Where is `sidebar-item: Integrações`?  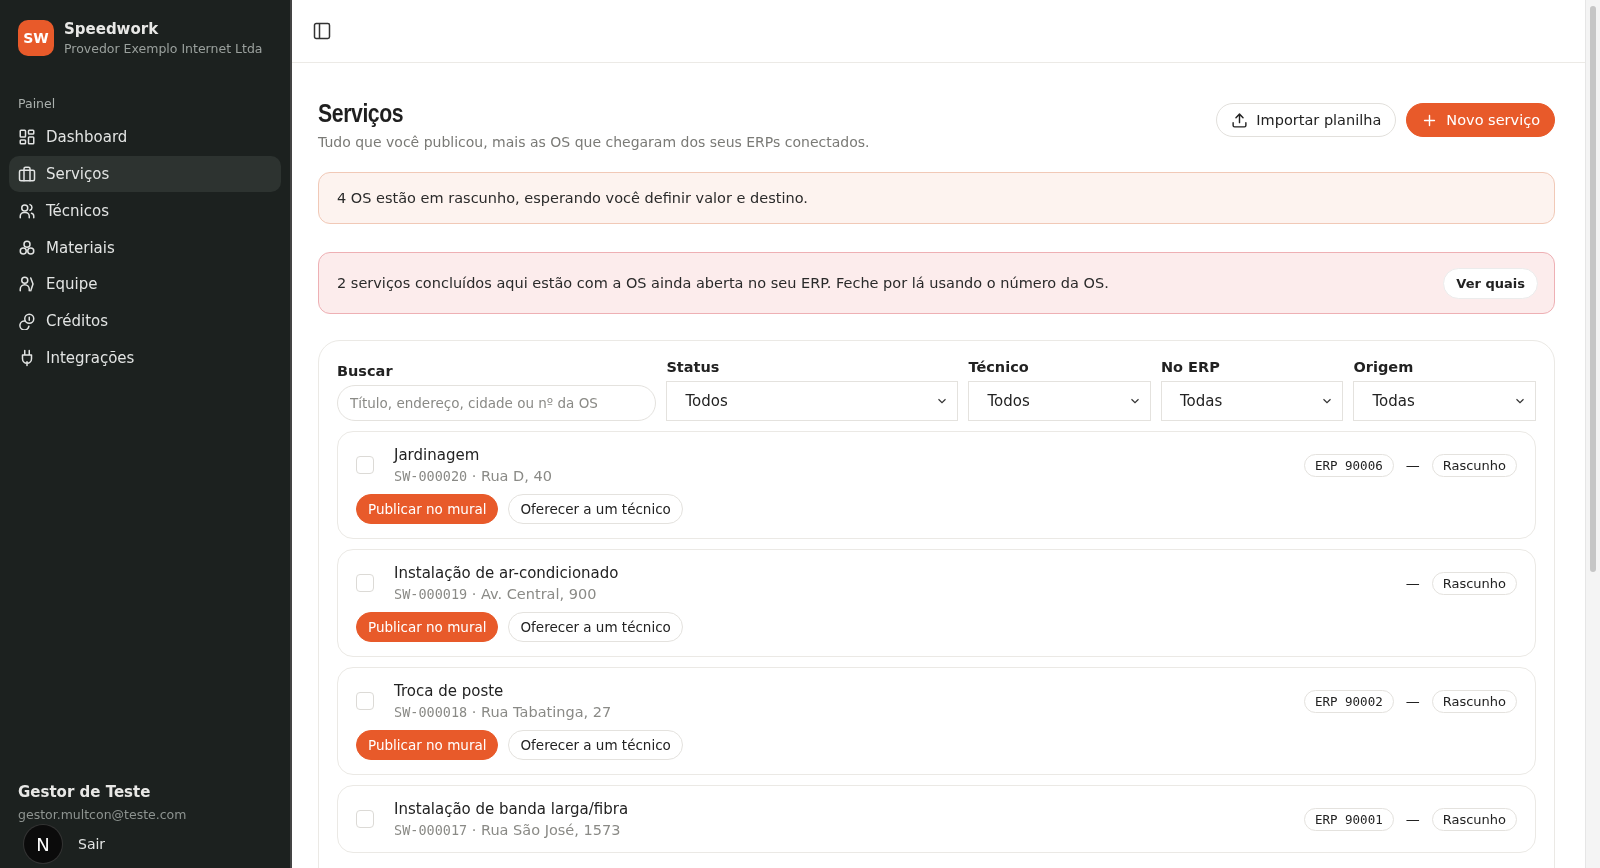
sidebar-item: Integrações is located at coordinates (145, 358).